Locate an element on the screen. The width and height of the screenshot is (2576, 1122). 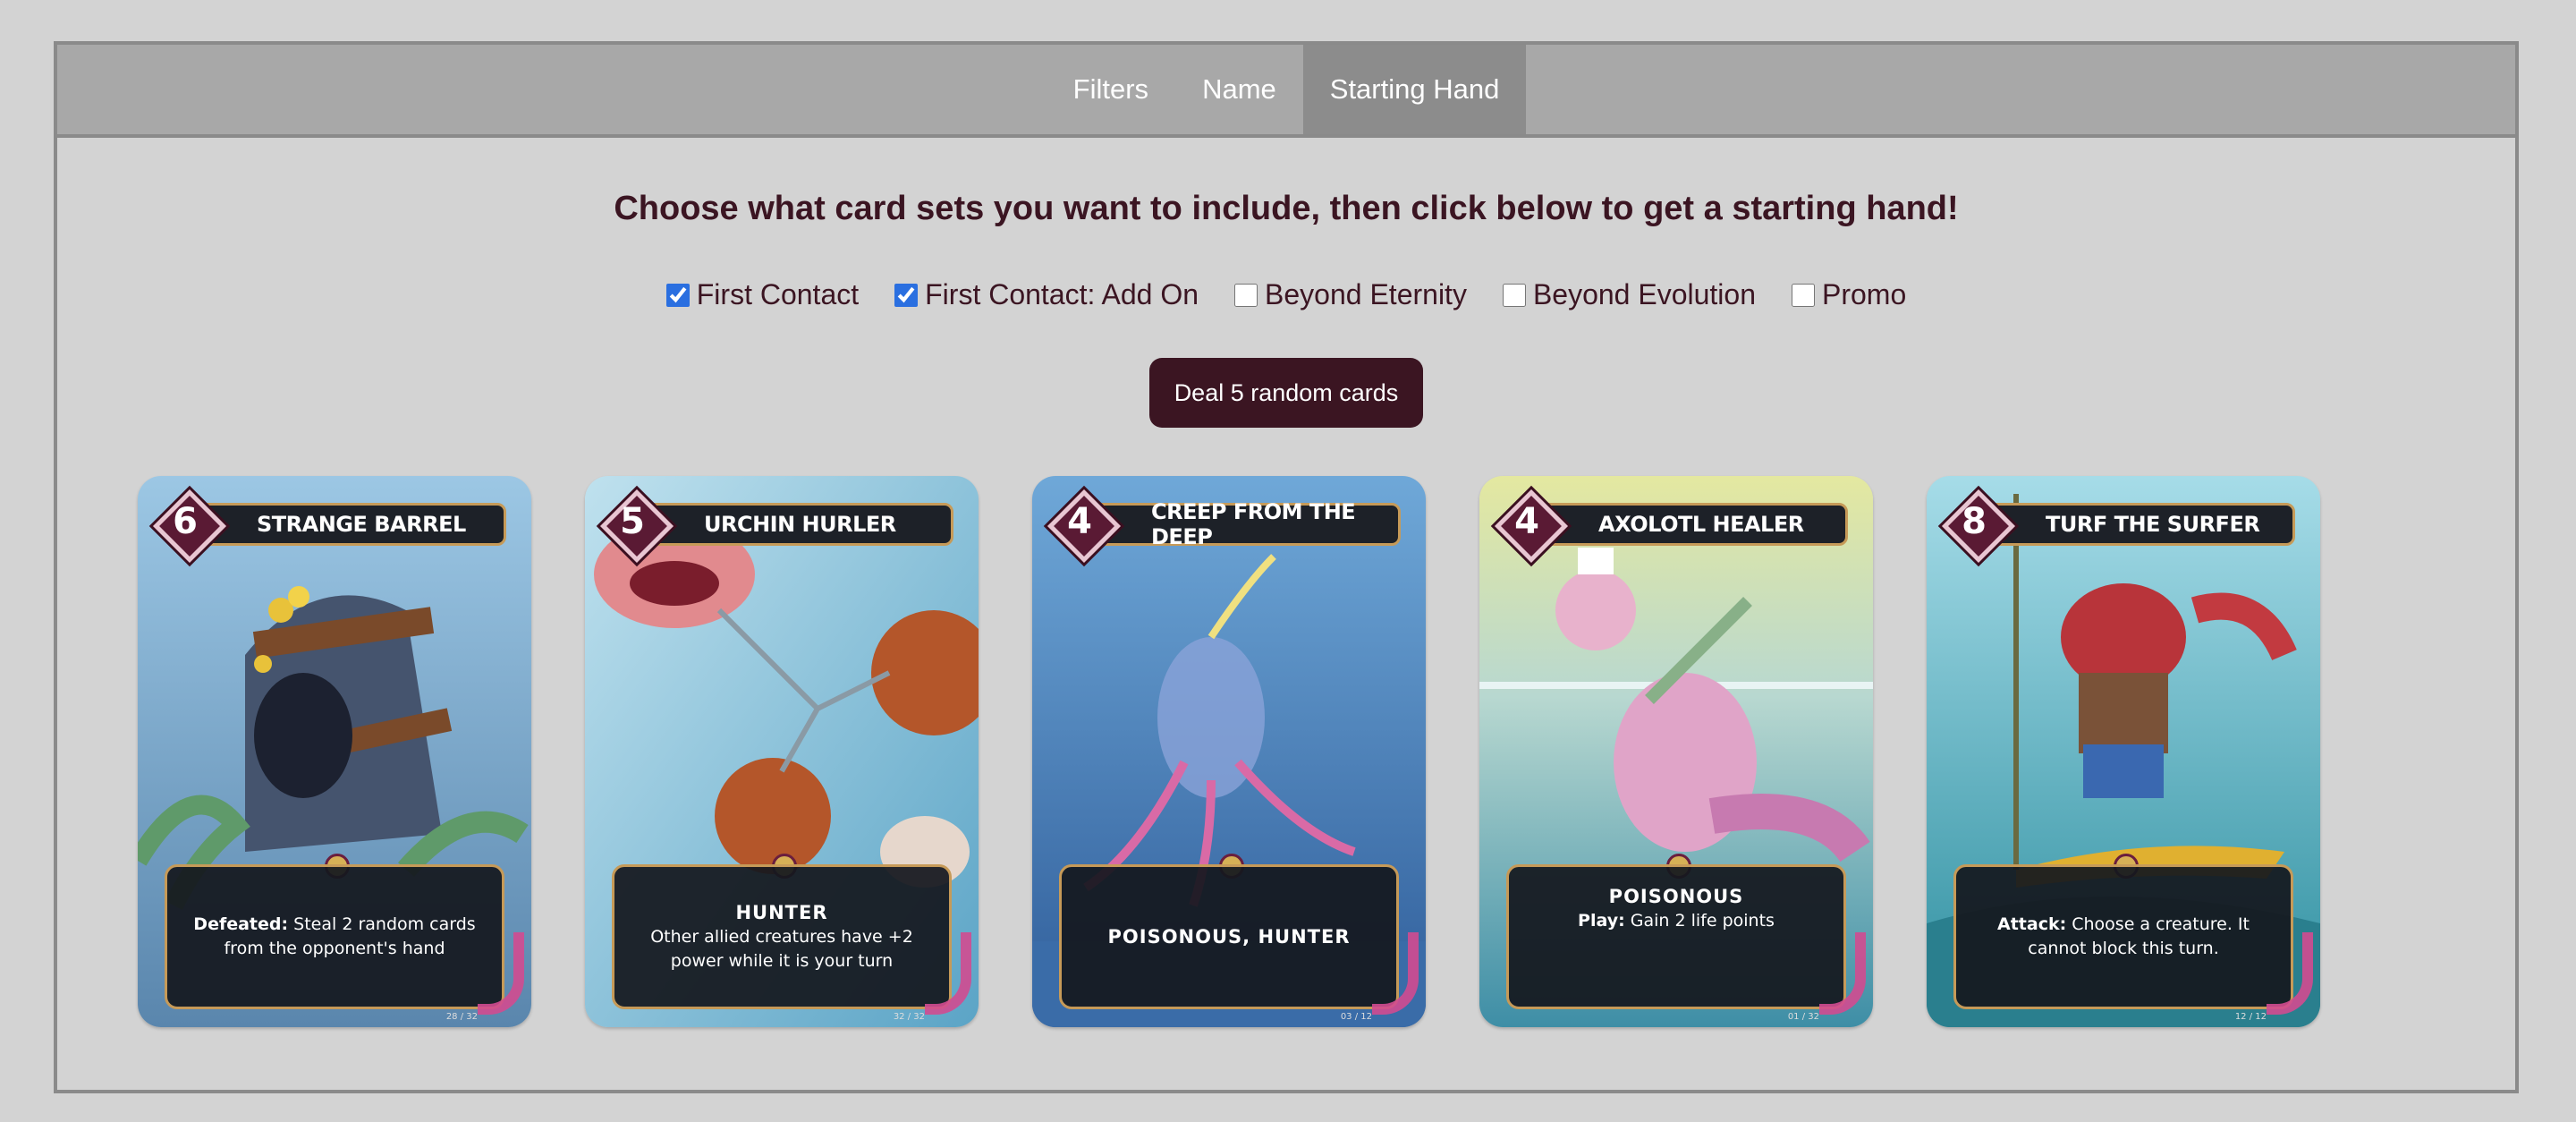
set-label: First Contact is located at coordinates (778, 294).